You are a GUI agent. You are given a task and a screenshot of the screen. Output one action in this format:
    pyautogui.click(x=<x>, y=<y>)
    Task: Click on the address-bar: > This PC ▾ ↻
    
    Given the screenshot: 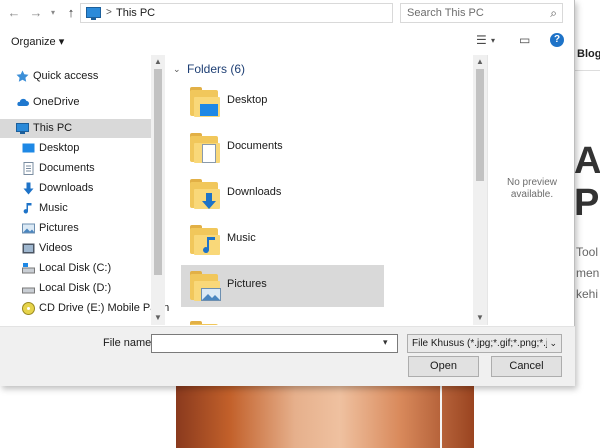 What is the action you would take?
    pyautogui.click(x=273, y=13)
    